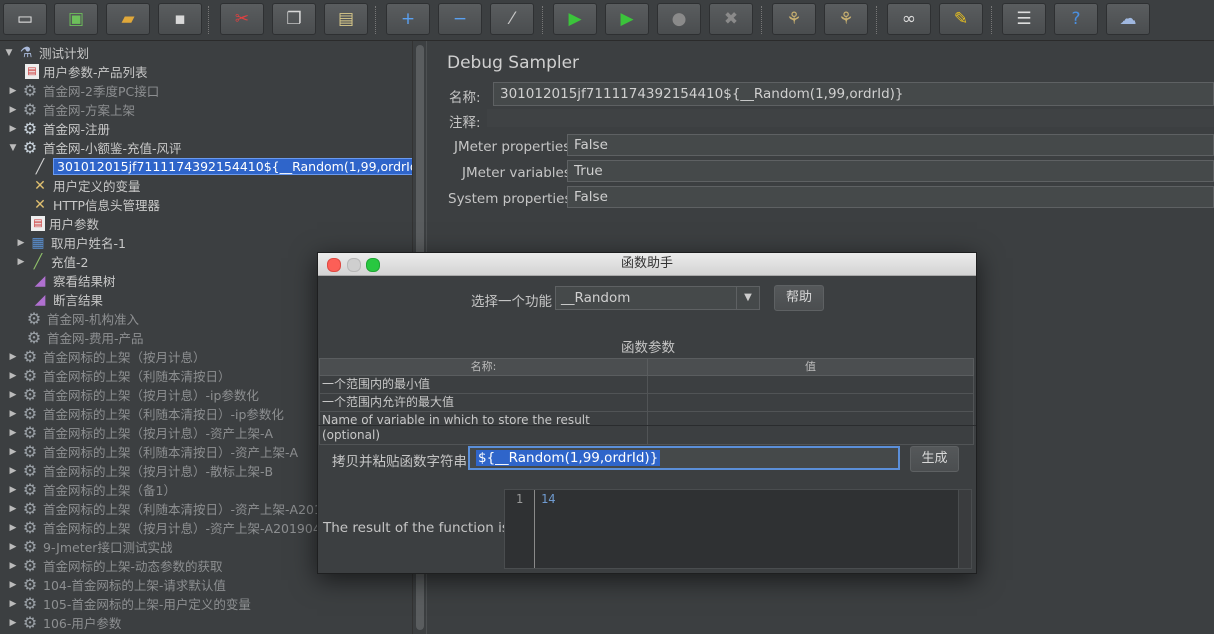 The image size is (1214, 634). Describe the element at coordinates (1024, 19) in the screenshot. I see `function-helper-button: ☰` at that location.